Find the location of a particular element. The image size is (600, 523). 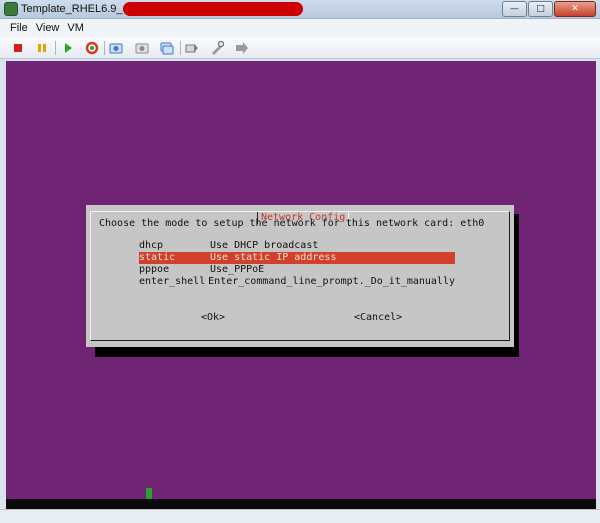

console-cursor is located at coordinates (149, 493).